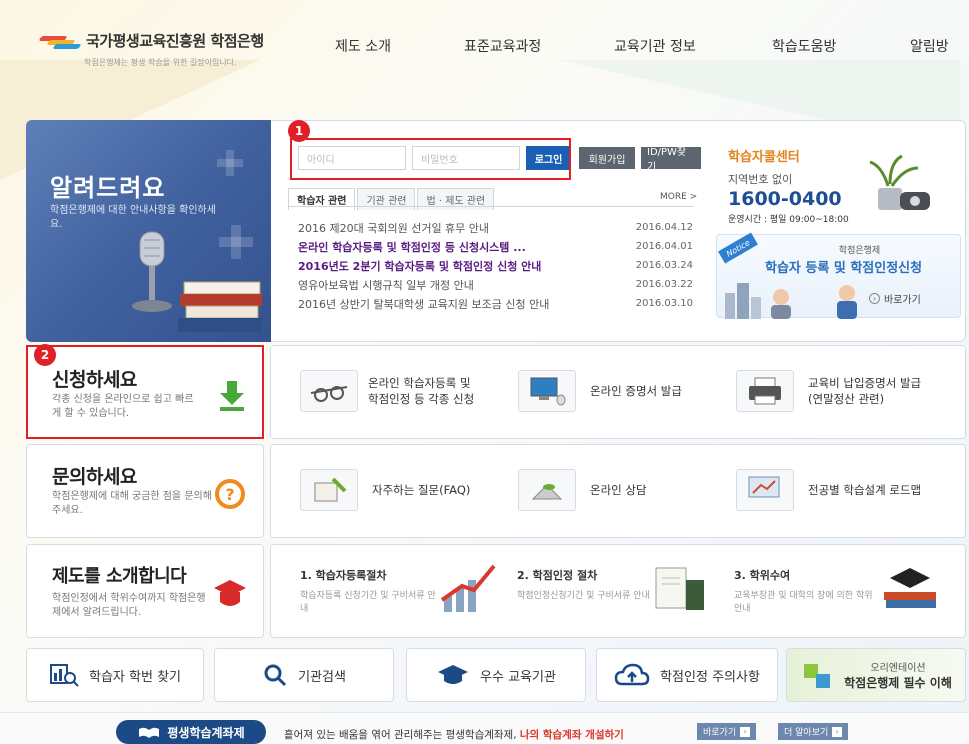 This screenshot has width=969, height=744. Describe the element at coordinates (876, 675) in the screenshot. I see `orientation-button: 오리엔테이션 학점은행제 필수 이해` at that location.